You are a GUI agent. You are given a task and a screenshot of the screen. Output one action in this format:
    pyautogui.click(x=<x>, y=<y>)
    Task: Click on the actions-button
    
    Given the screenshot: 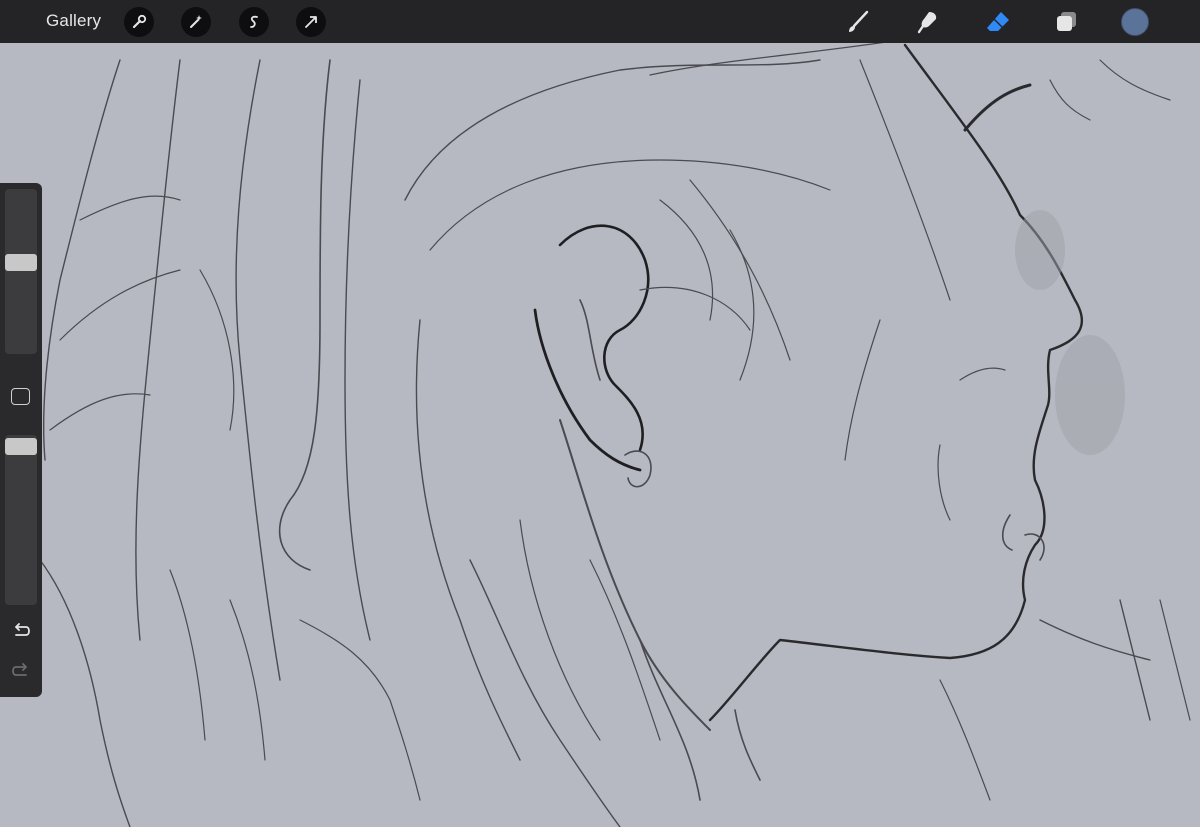 What is the action you would take?
    pyautogui.click(x=139, y=22)
    